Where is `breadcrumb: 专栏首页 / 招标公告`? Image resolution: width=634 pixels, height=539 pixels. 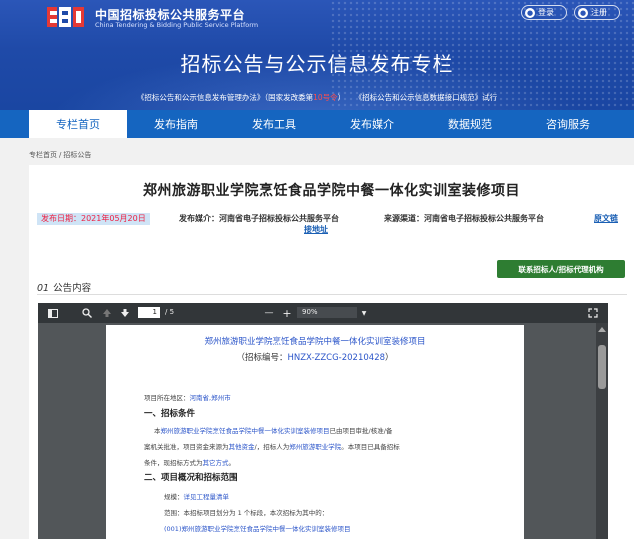
breadcrumb: 专栏首页 / 招标公告 is located at coordinates (60, 155).